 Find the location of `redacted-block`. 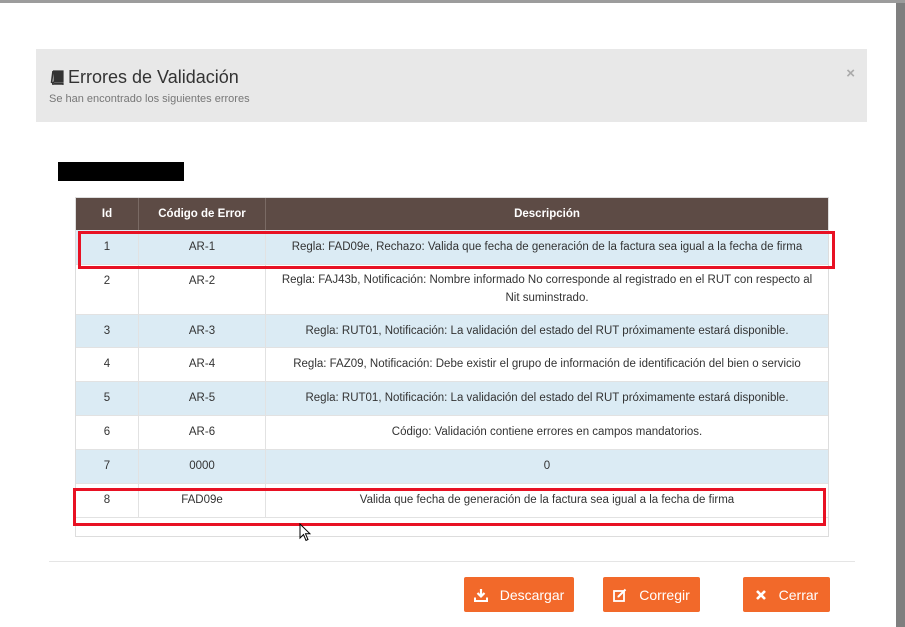

redacted-block is located at coordinates (121, 171).